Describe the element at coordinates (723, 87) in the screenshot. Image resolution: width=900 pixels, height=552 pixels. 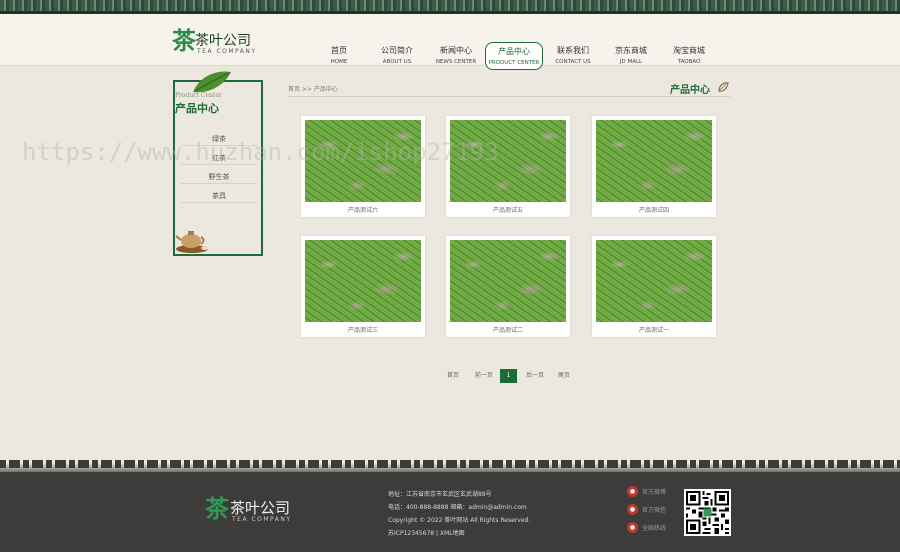
I see `leaf-ornament-icon` at that location.